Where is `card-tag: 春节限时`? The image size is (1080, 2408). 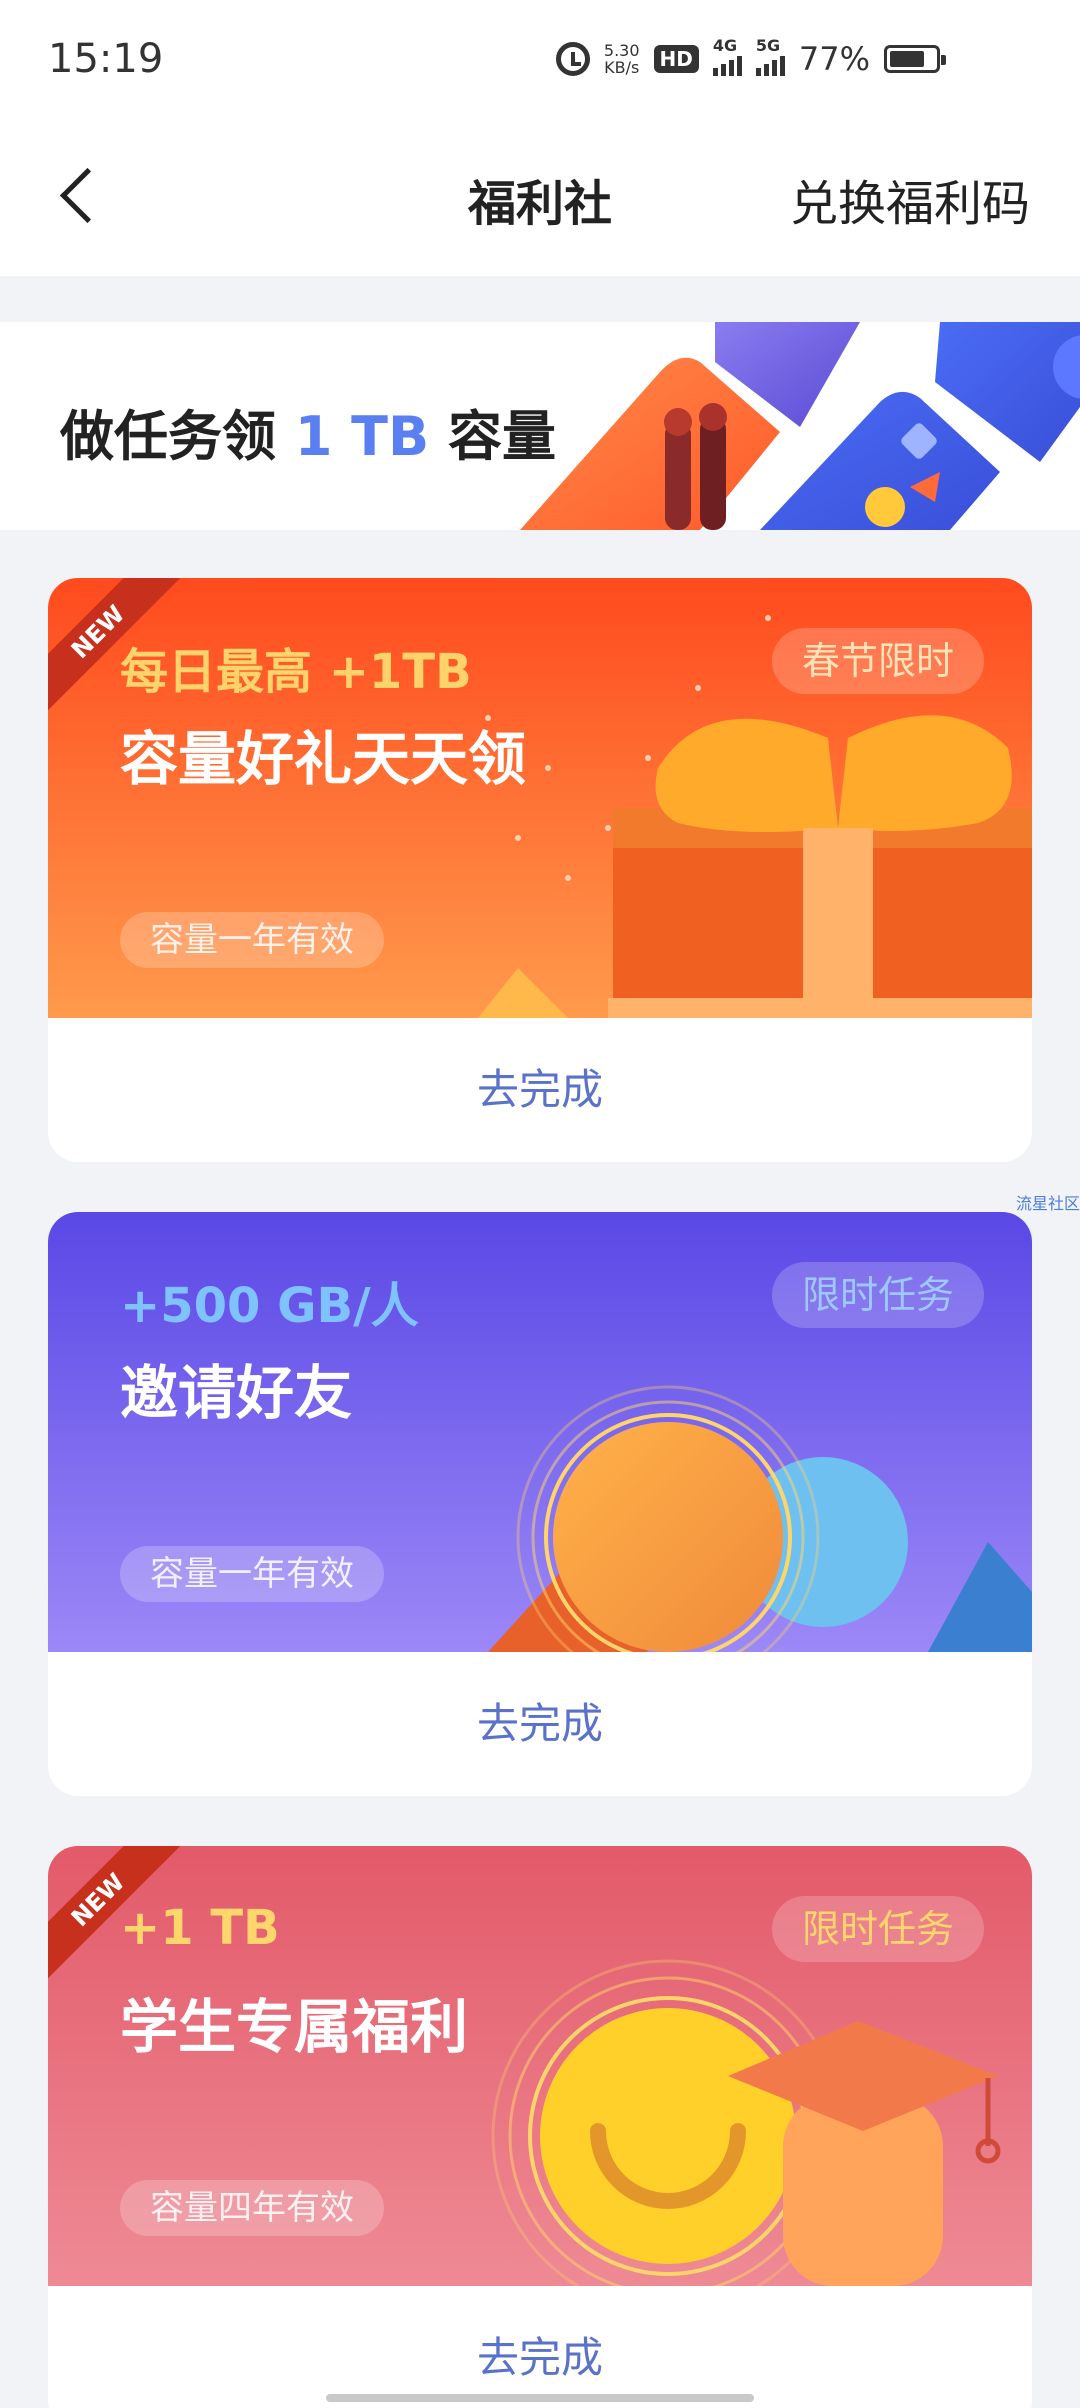
card-tag: 春节限时 is located at coordinates (877, 661).